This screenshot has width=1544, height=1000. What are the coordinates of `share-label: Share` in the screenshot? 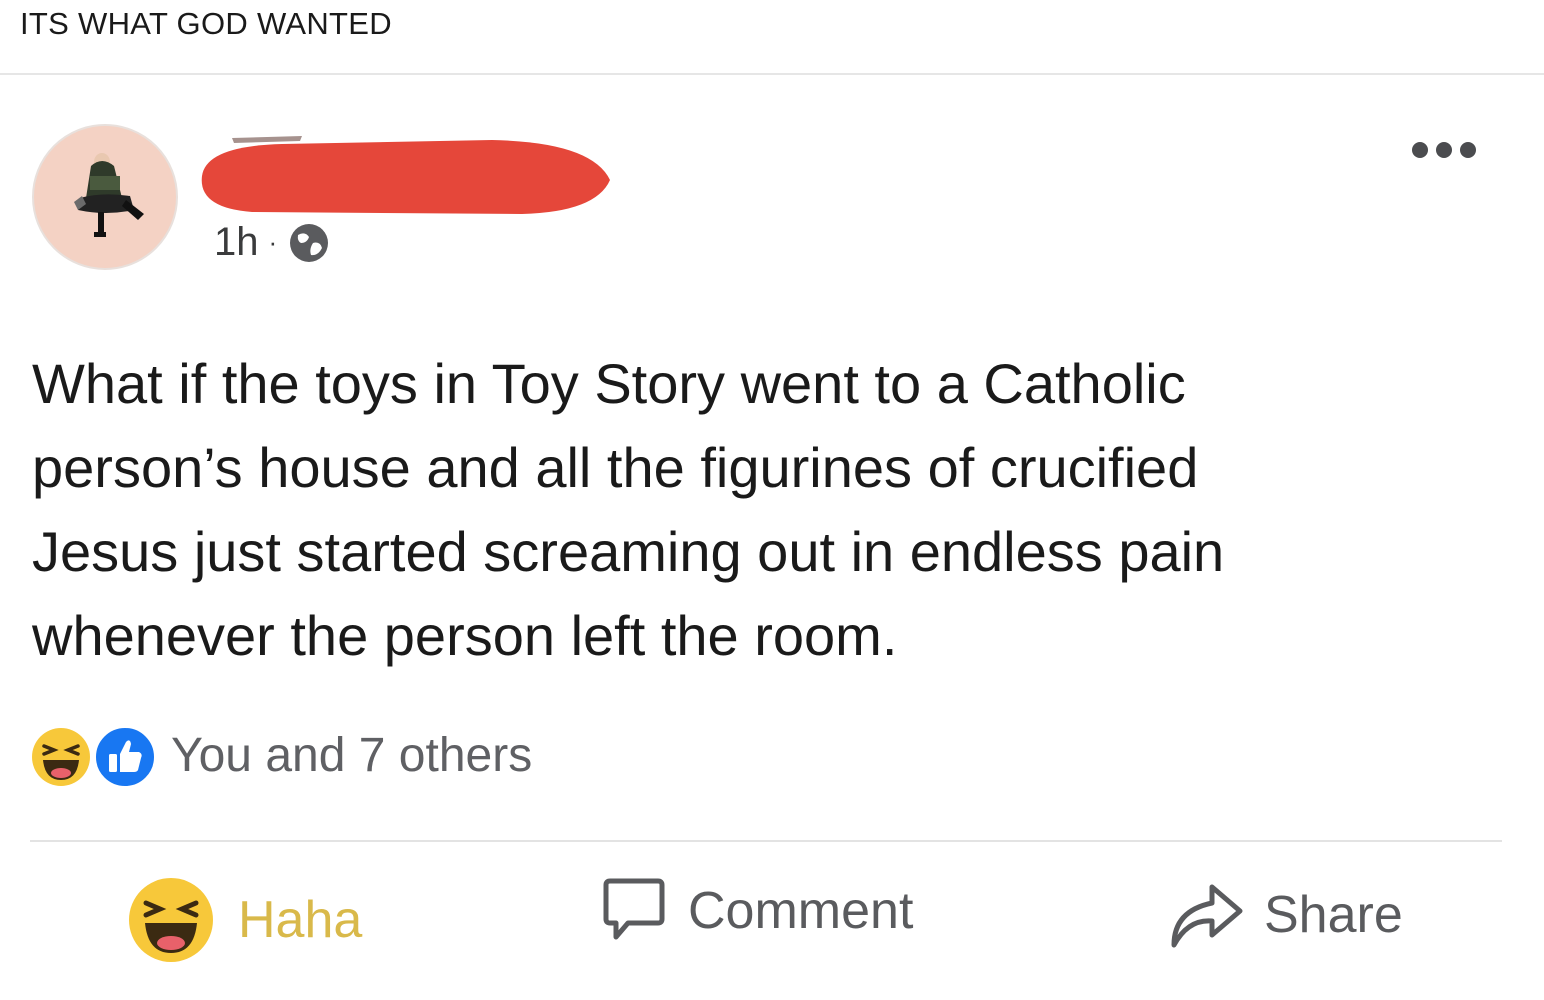 It's located at (1333, 915).